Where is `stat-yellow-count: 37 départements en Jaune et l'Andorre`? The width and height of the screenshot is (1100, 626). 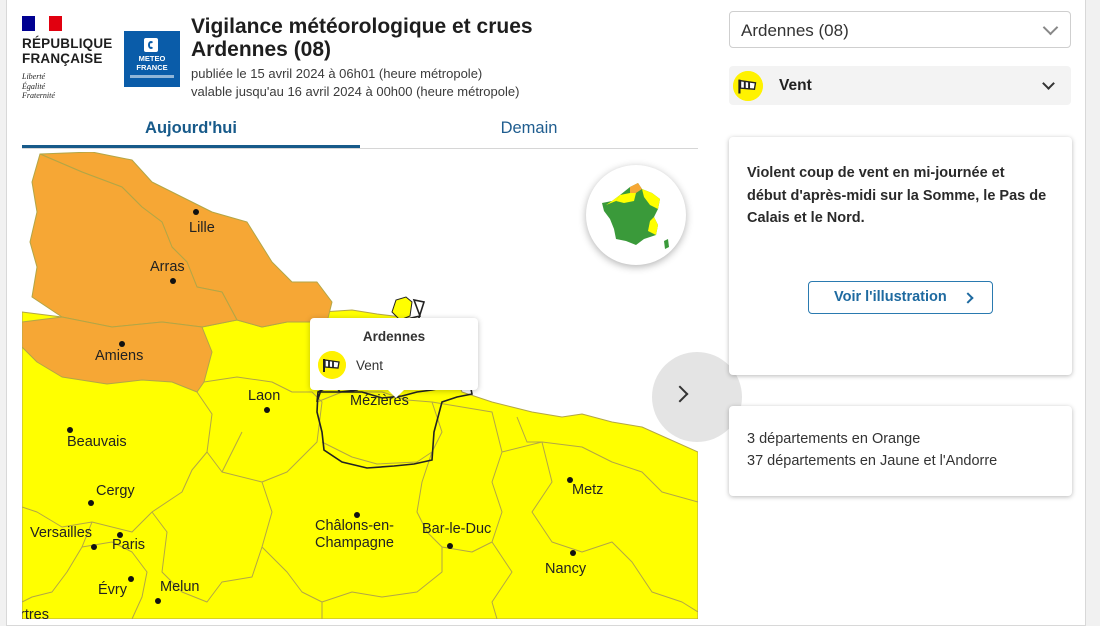 stat-yellow-count: 37 départements en Jaune et l'Andorre is located at coordinates (872, 461).